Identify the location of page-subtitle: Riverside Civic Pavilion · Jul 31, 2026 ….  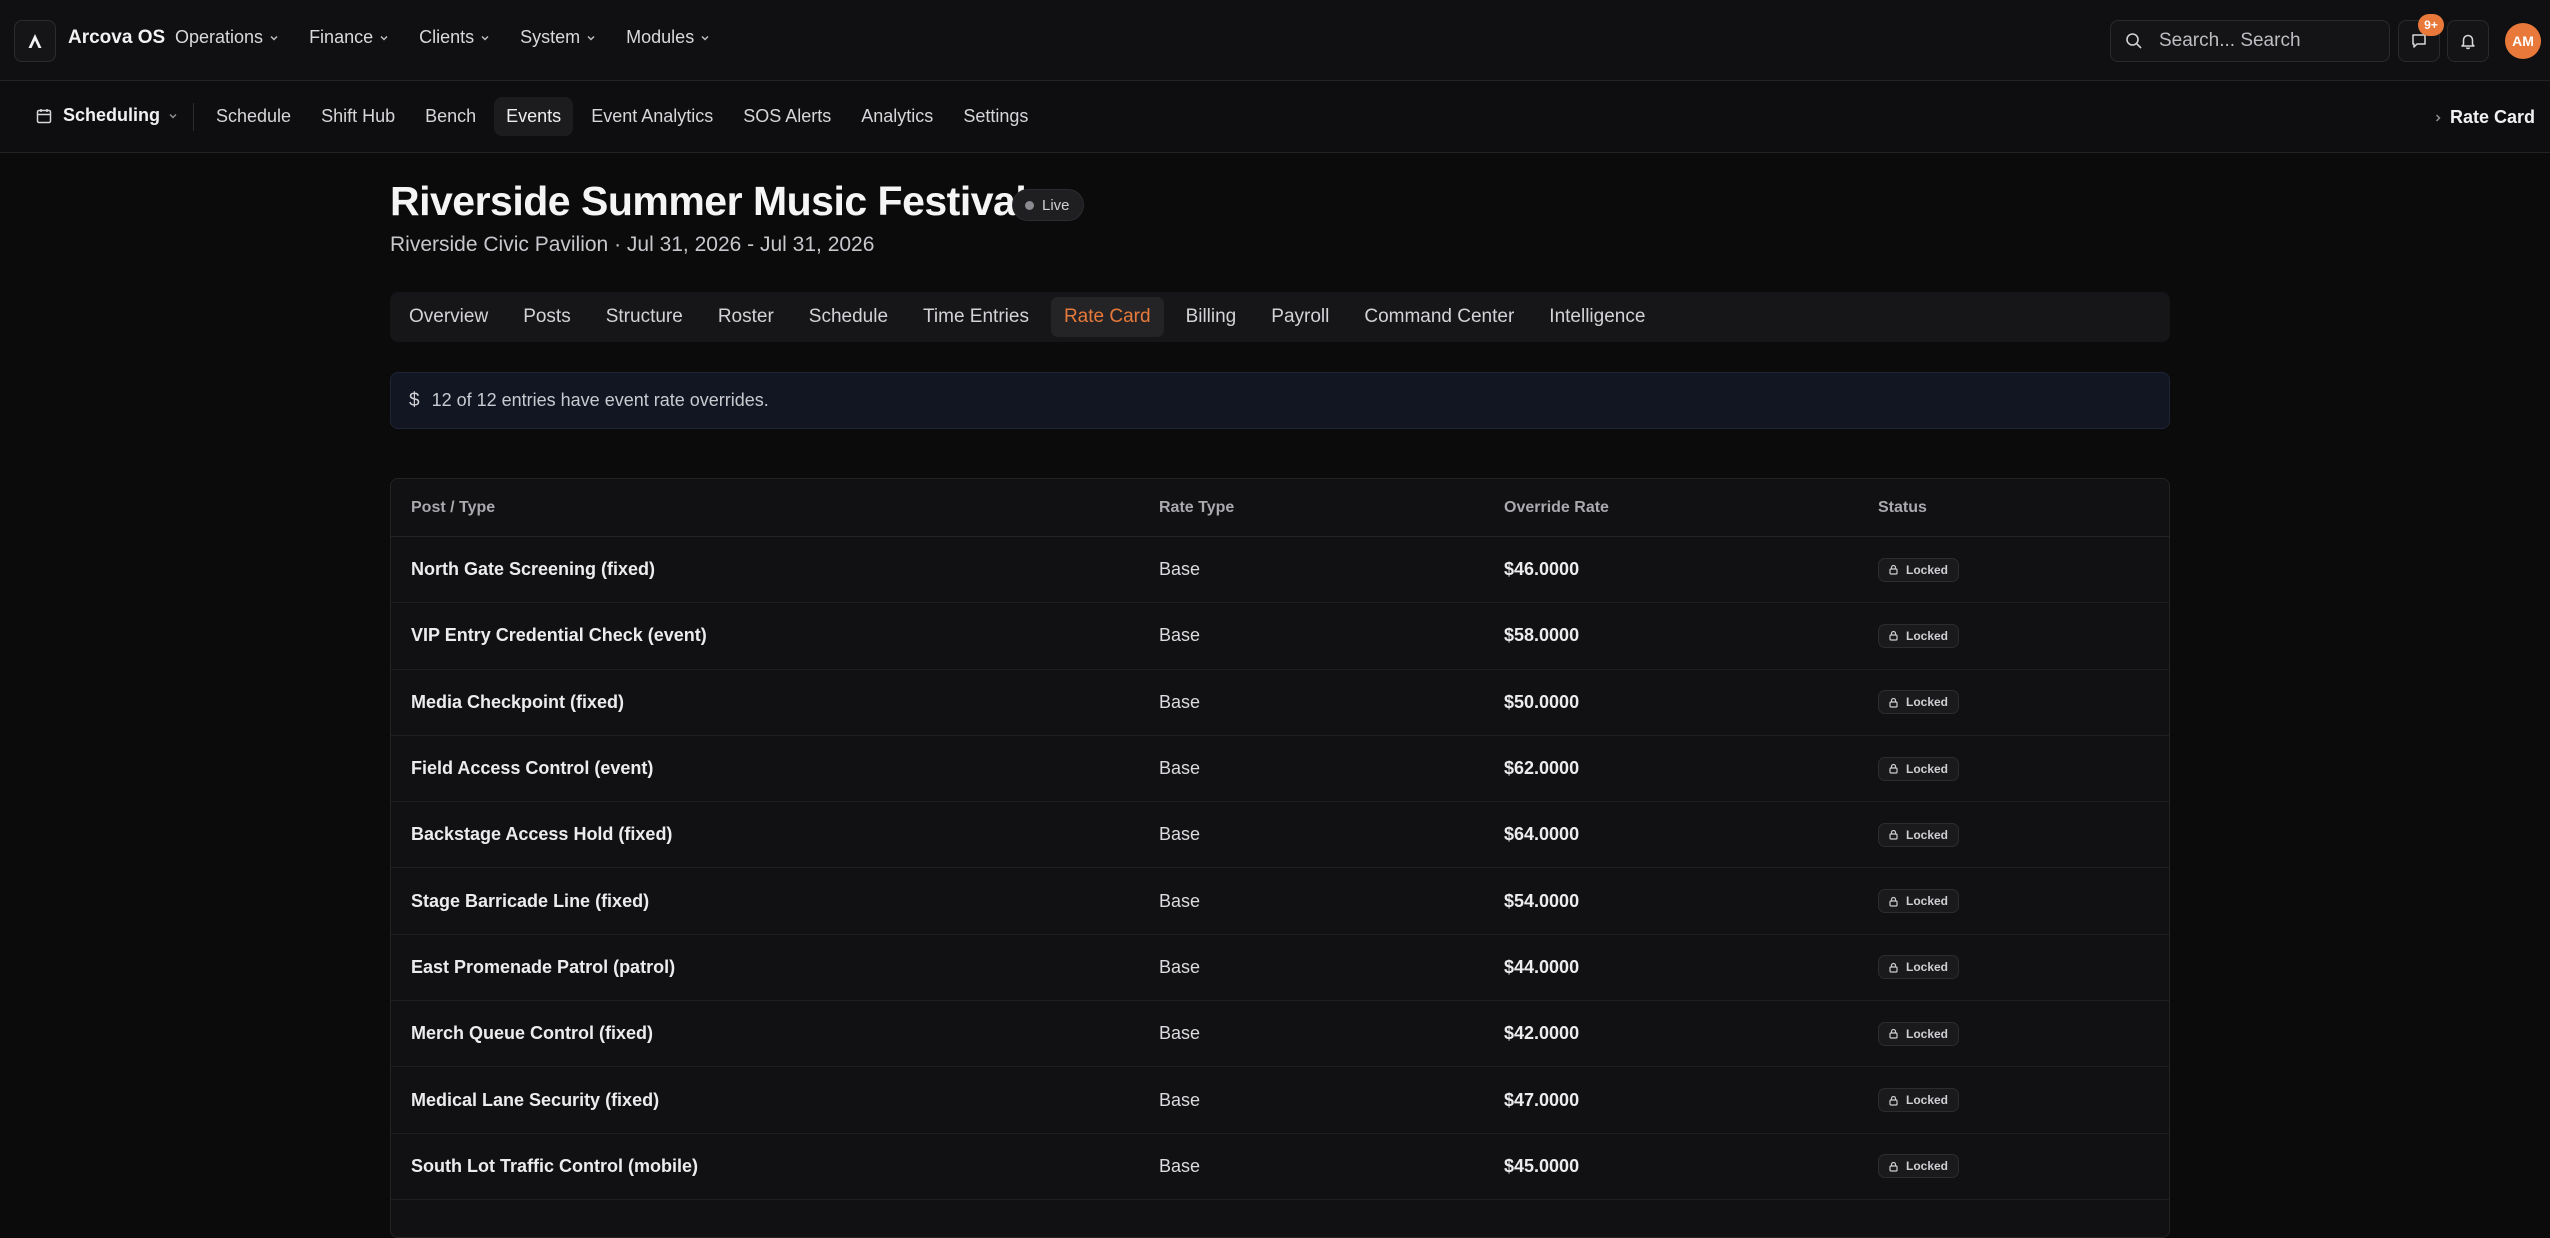
(632, 244).